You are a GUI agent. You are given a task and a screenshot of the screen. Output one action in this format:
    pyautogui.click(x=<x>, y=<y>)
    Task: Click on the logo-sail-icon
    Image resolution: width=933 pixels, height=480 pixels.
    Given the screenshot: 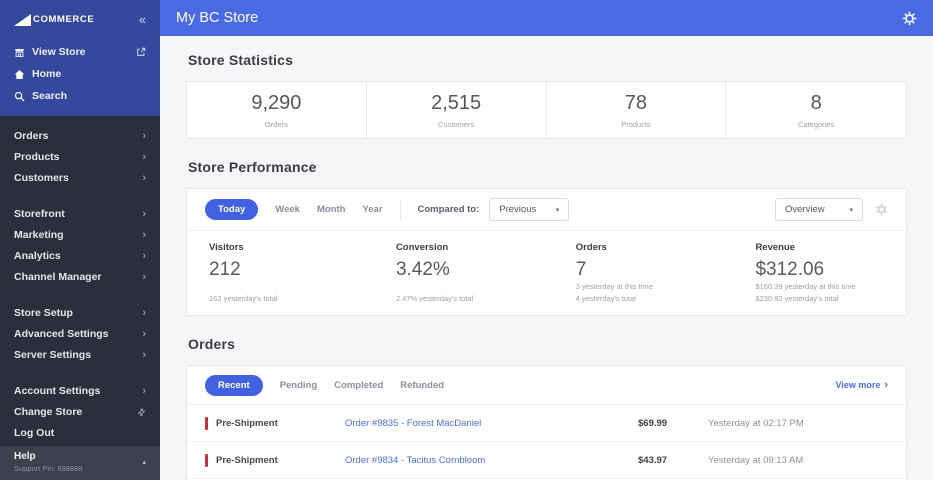 What is the action you would take?
    pyautogui.click(x=22, y=19)
    